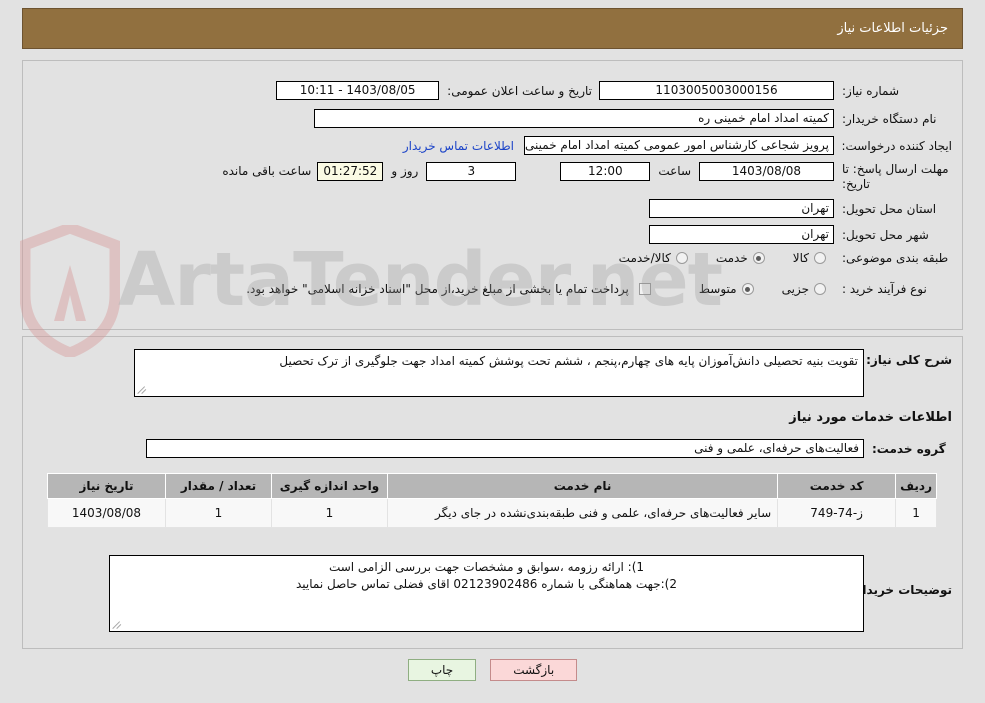 The image size is (985, 703). Describe the element at coordinates (885, 234) in the screenshot. I see `city-label: شهر محل تحویل:` at that location.